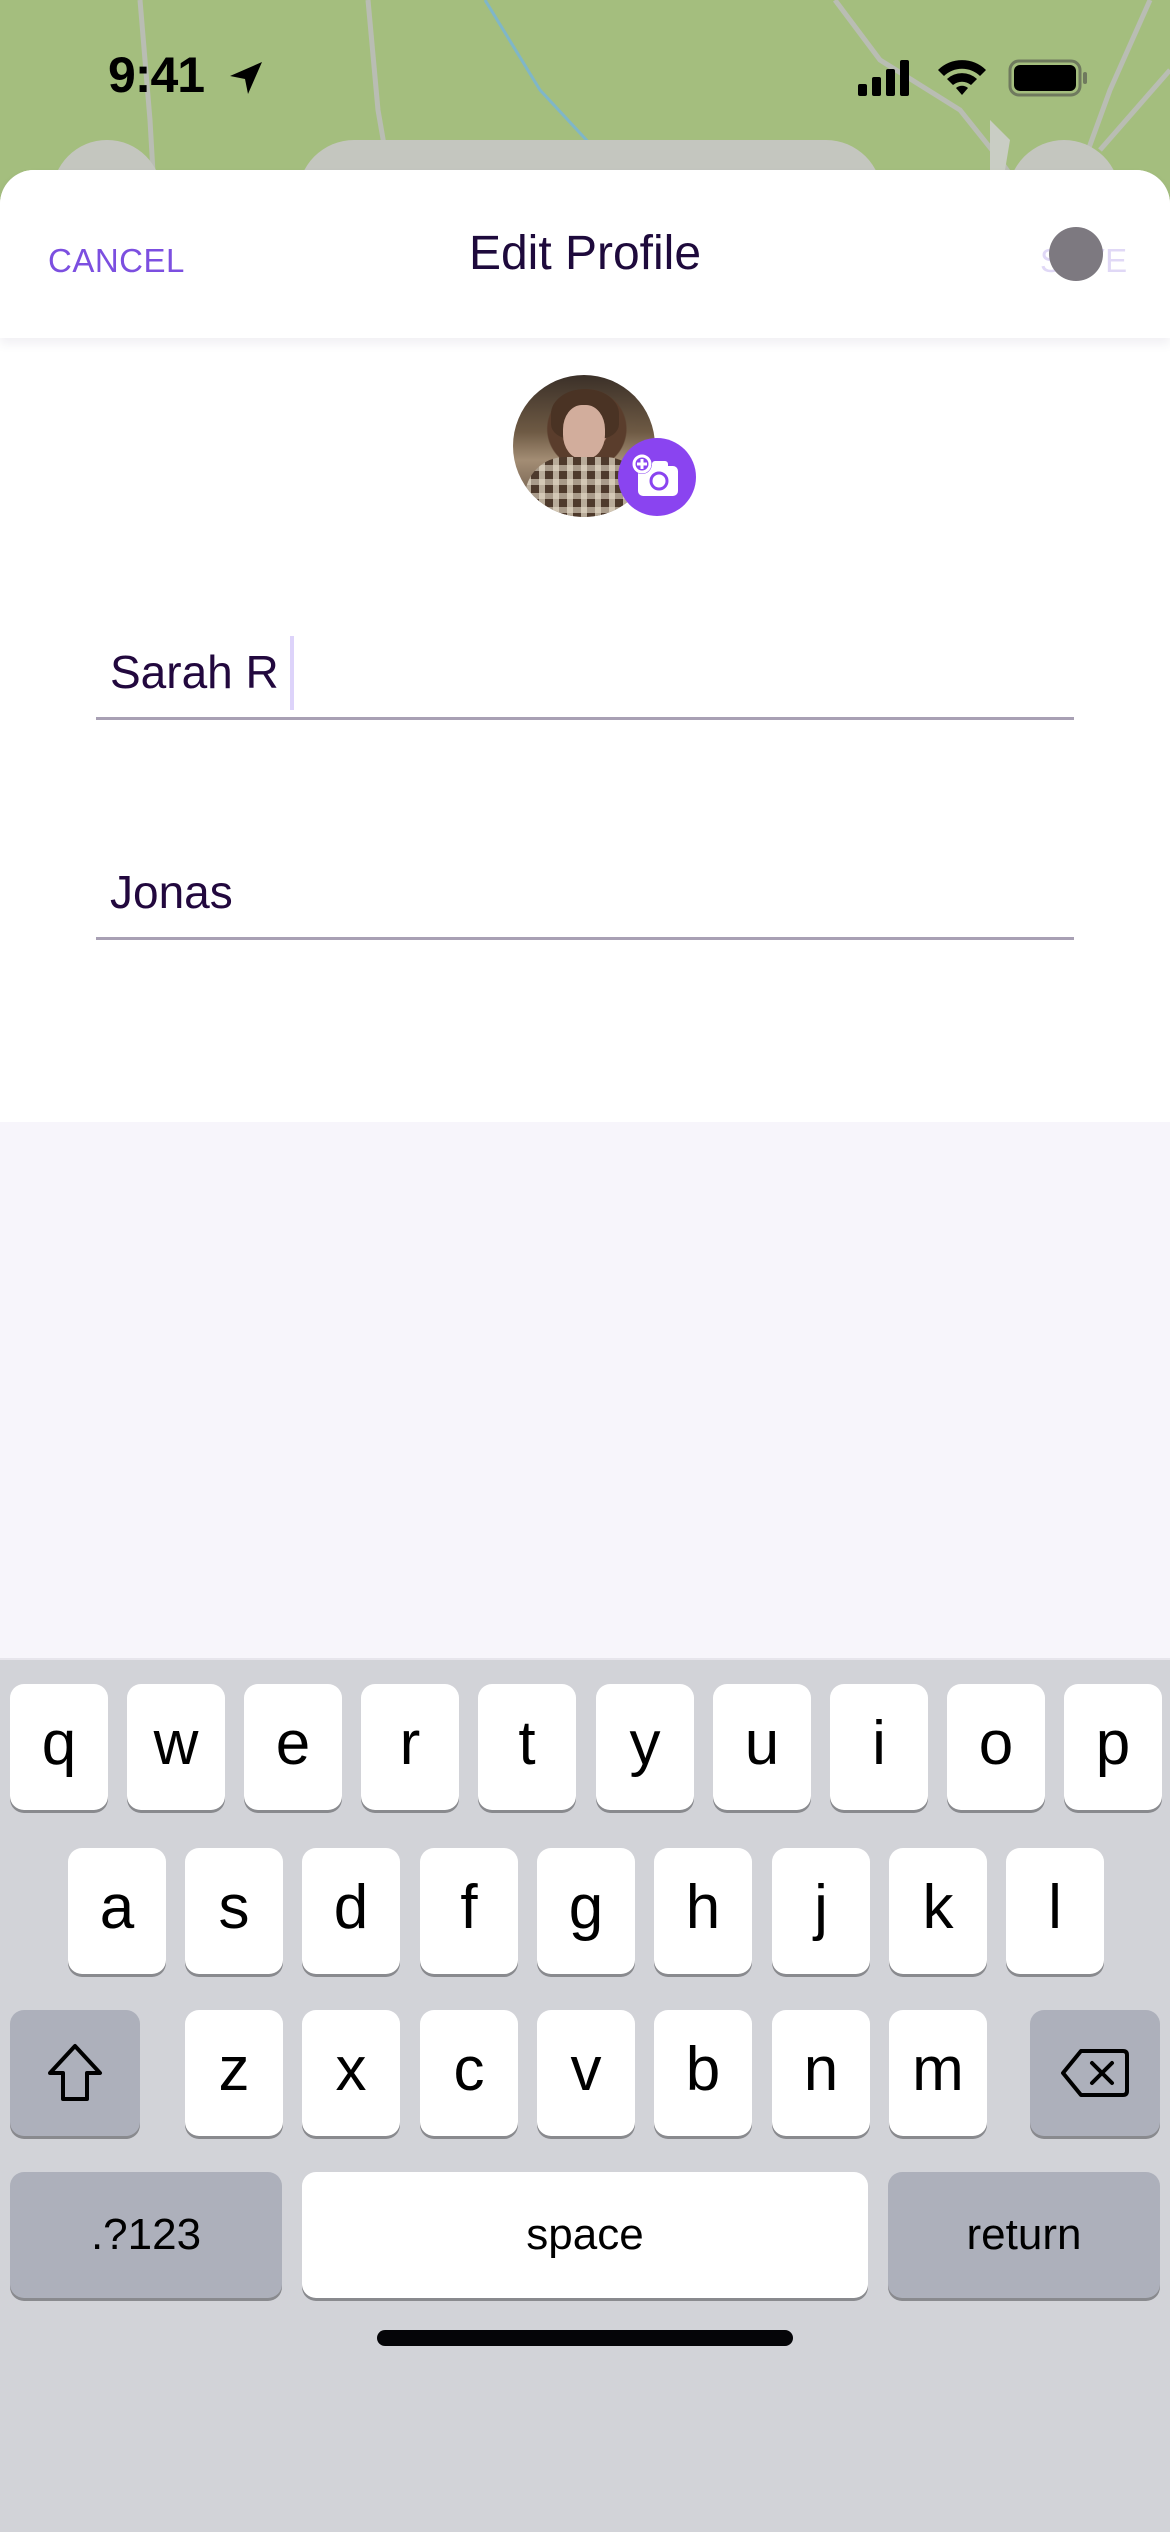 The image size is (1170, 2532). What do you see at coordinates (59, 1747) in the screenshot?
I see `key-q: q` at bounding box center [59, 1747].